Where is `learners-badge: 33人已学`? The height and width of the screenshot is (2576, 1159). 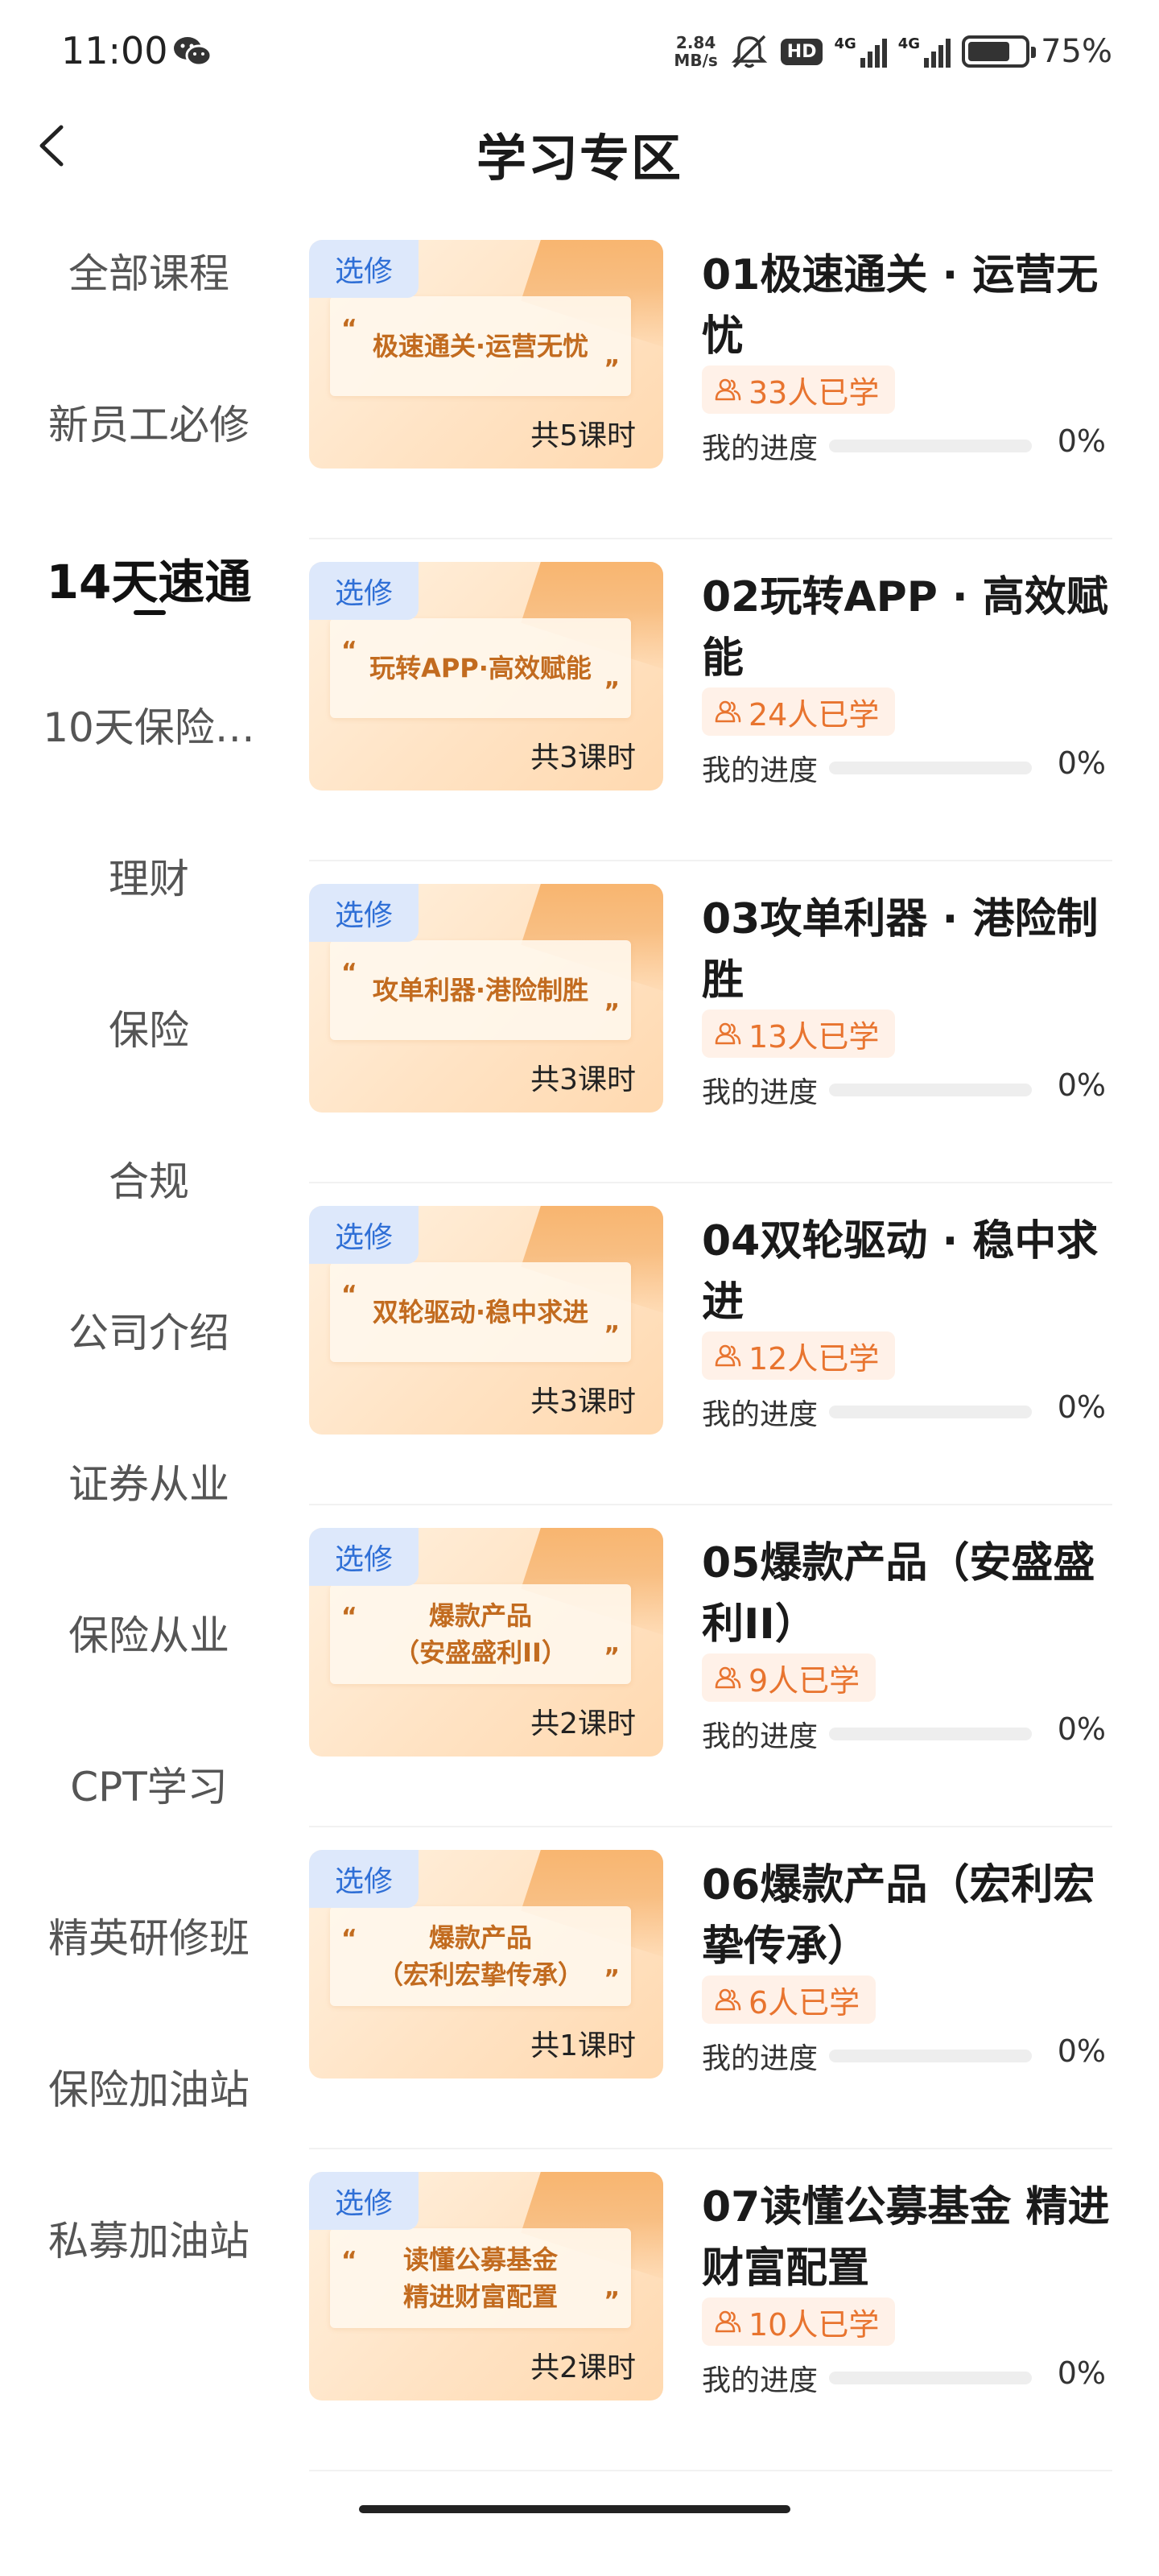 learners-badge: 33人已学 is located at coordinates (799, 389).